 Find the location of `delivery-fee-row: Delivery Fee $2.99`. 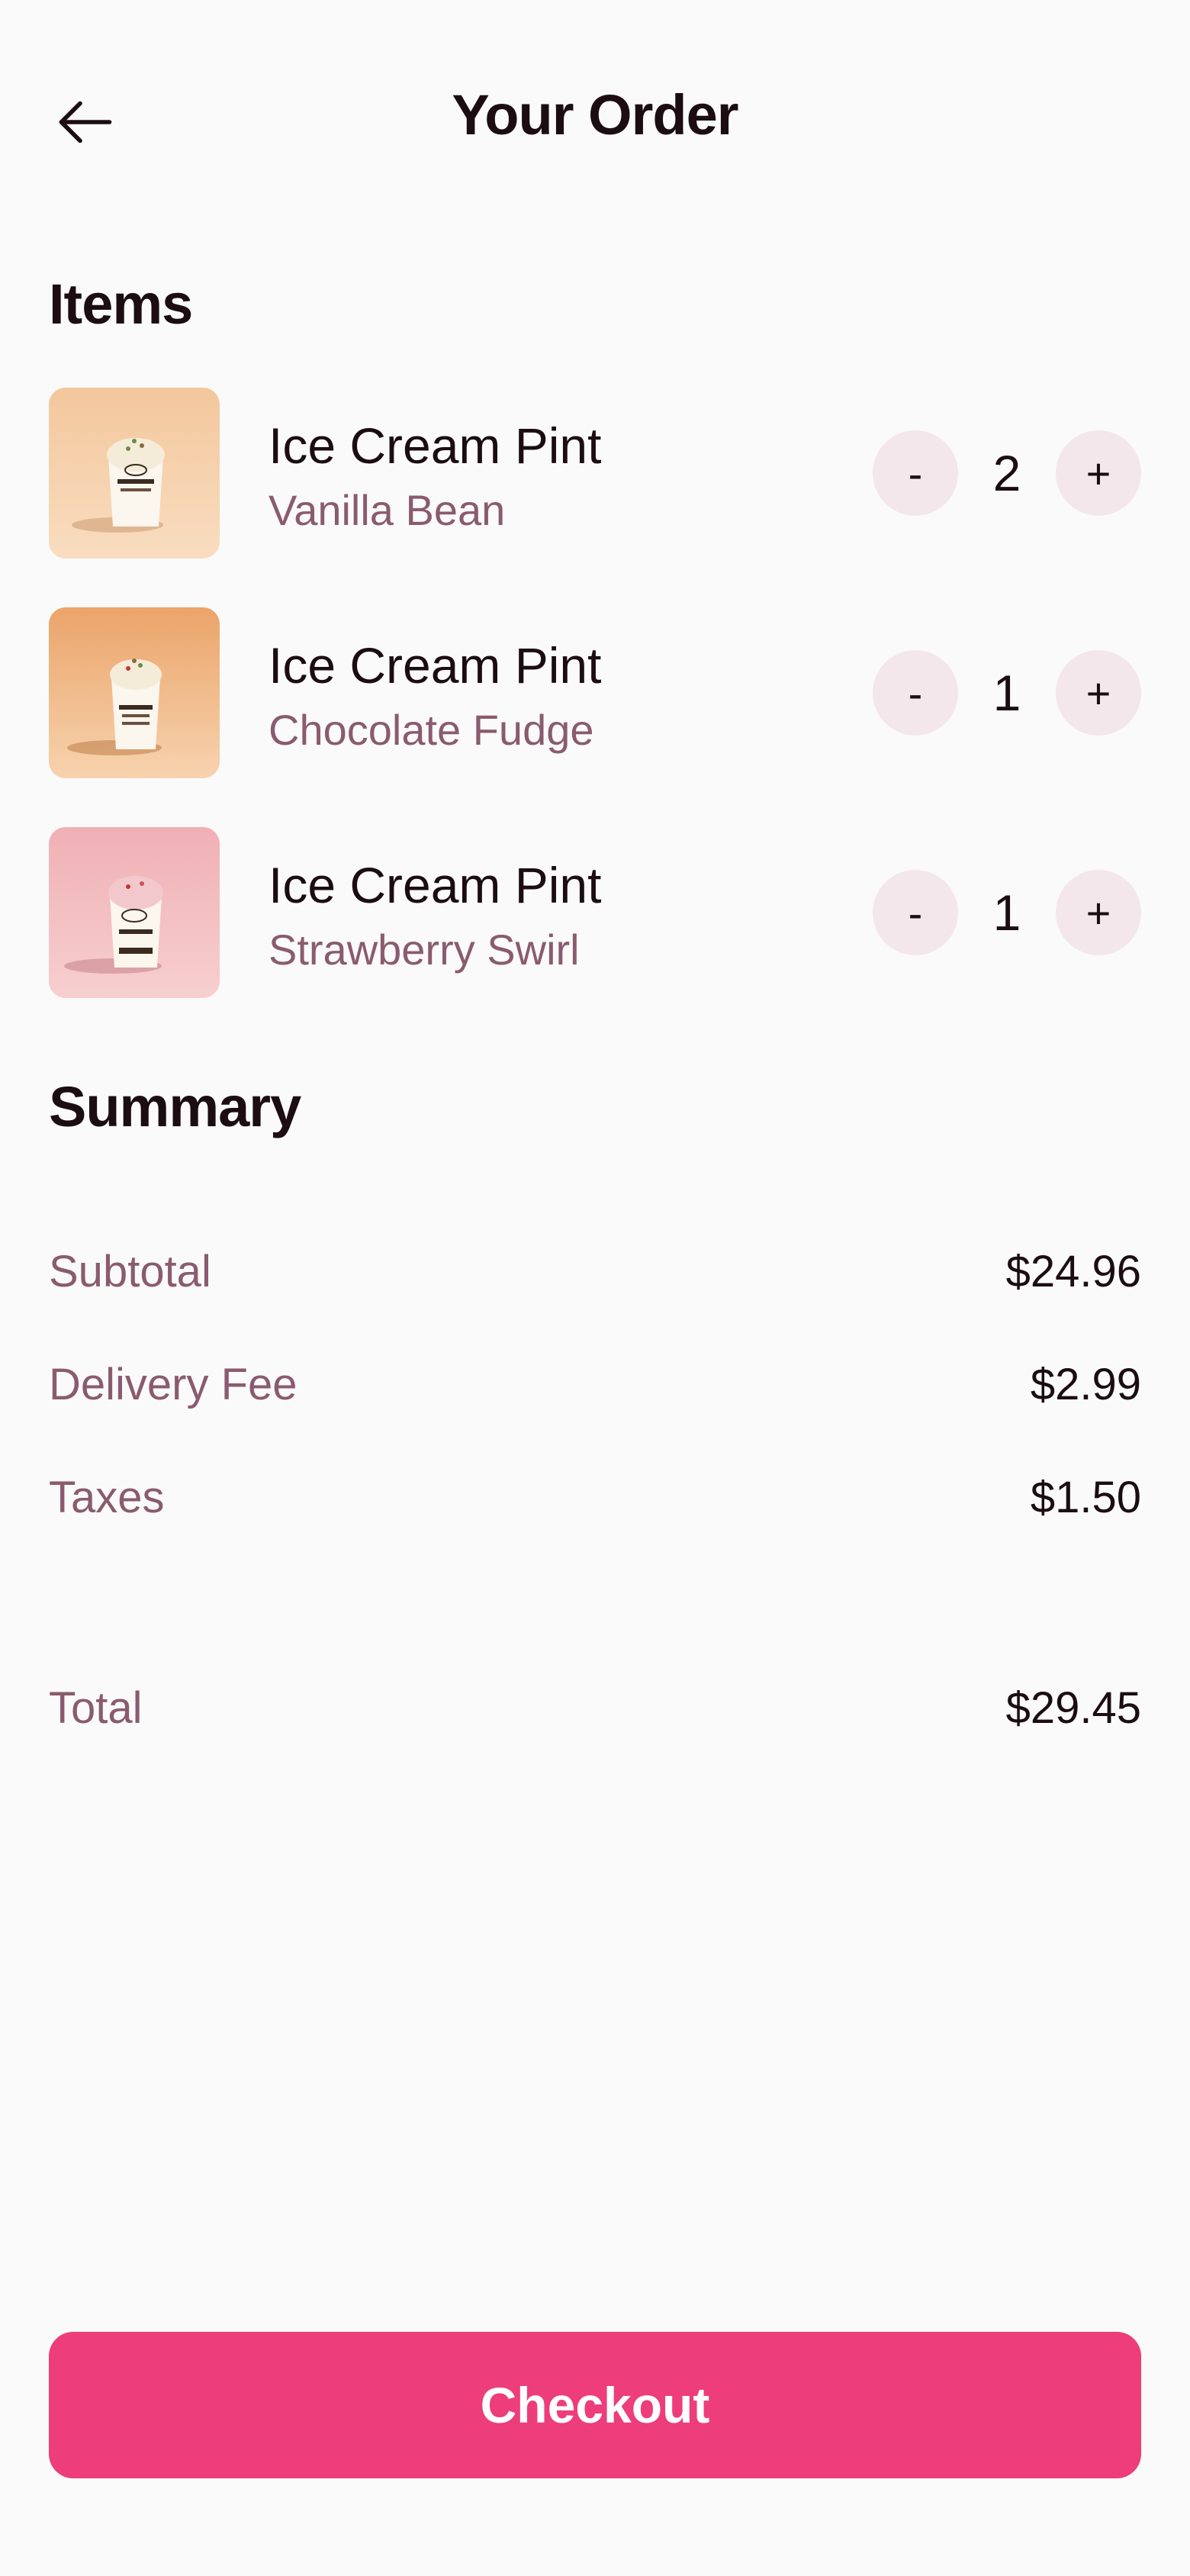

delivery-fee-row: Delivery Fee $2.99 is located at coordinates (595, 1384).